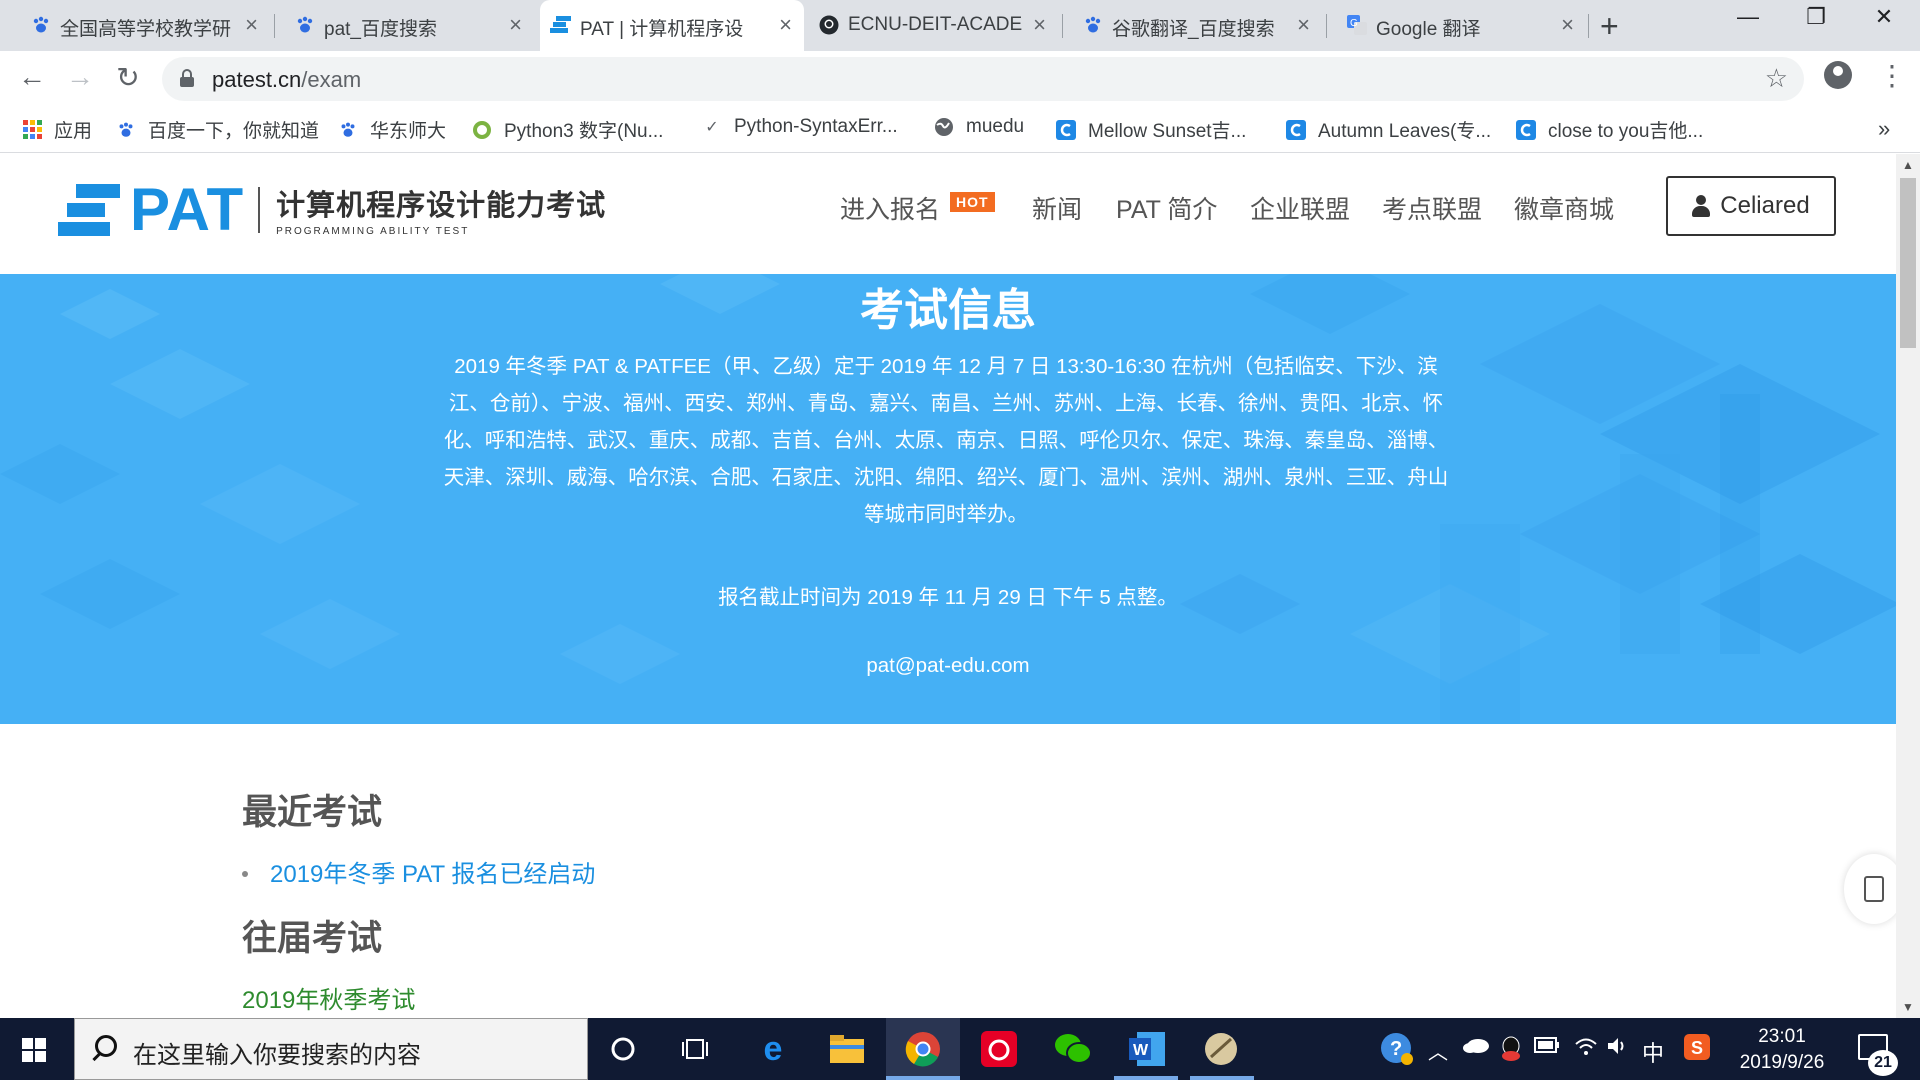 This screenshot has width=1920, height=1080. I want to click on task-view-icon, so click(695, 1049).